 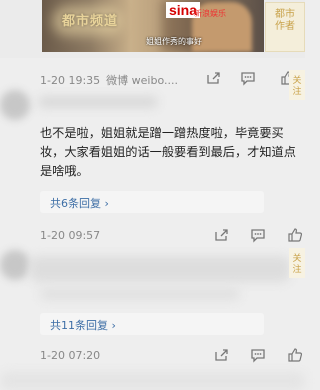 What do you see at coordinates (152, 381) in the screenshot?
I see `bottom-blurred` at bounding box center [152, 381].